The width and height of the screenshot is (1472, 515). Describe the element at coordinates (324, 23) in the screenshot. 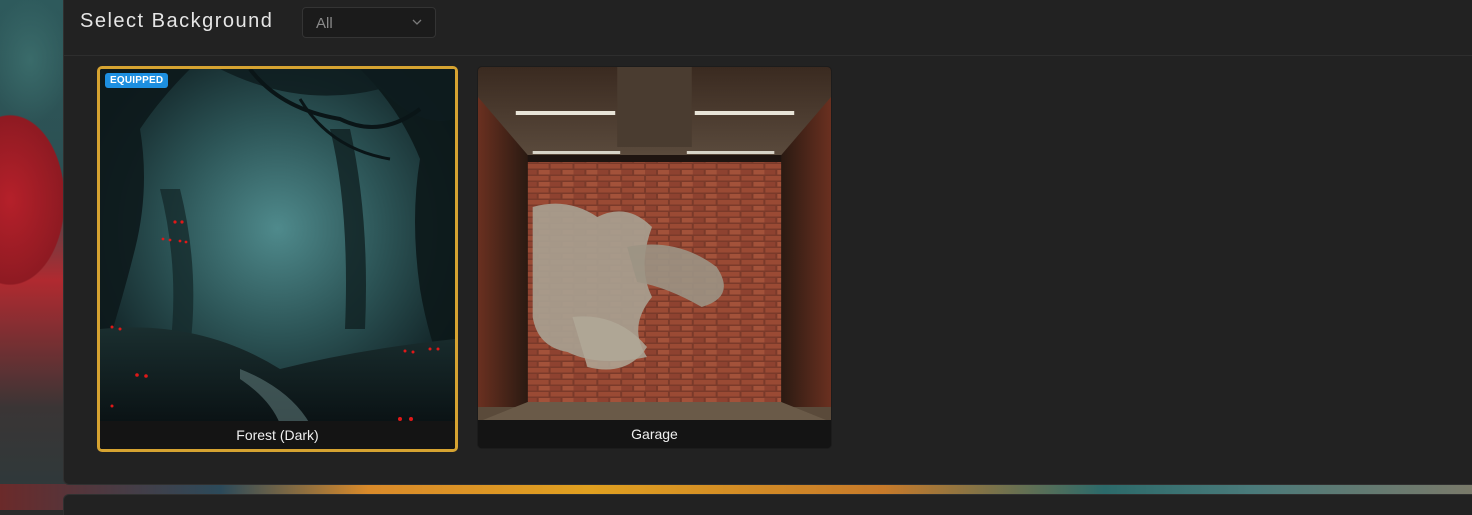

I see `category-filter-value: All` at that location.